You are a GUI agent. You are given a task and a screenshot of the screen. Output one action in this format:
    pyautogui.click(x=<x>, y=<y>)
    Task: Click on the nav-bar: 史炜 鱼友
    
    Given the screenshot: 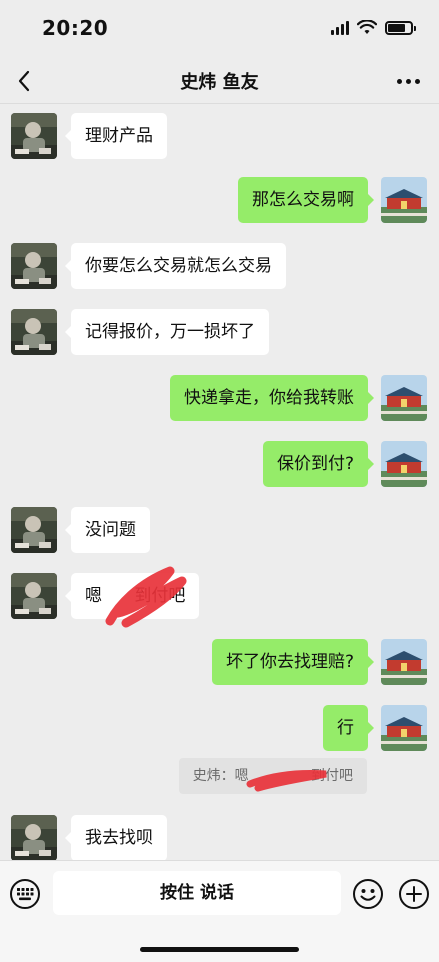 What is the action you would take?
    pyautogui.click(x=219, y=81)
    